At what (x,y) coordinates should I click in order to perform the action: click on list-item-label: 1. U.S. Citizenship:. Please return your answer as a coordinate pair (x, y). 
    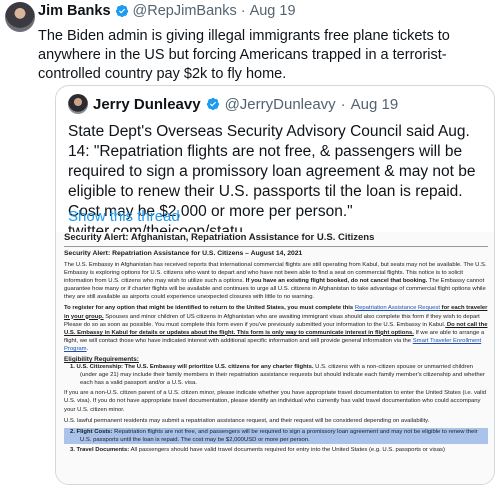
    Looking at the image, I should click on (97, 367).